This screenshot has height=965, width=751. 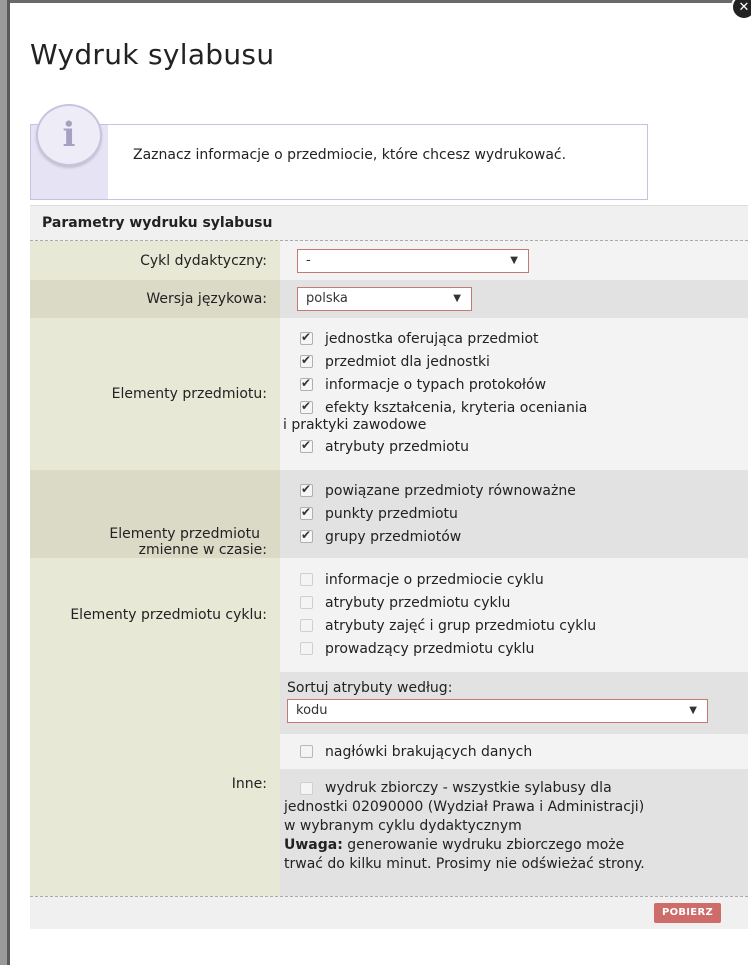 What do you see at coordinates (407, 361) in the screenshot?
I see `checkbox-label: przedmiot dla jednostki` at bounding box center [407, 361].